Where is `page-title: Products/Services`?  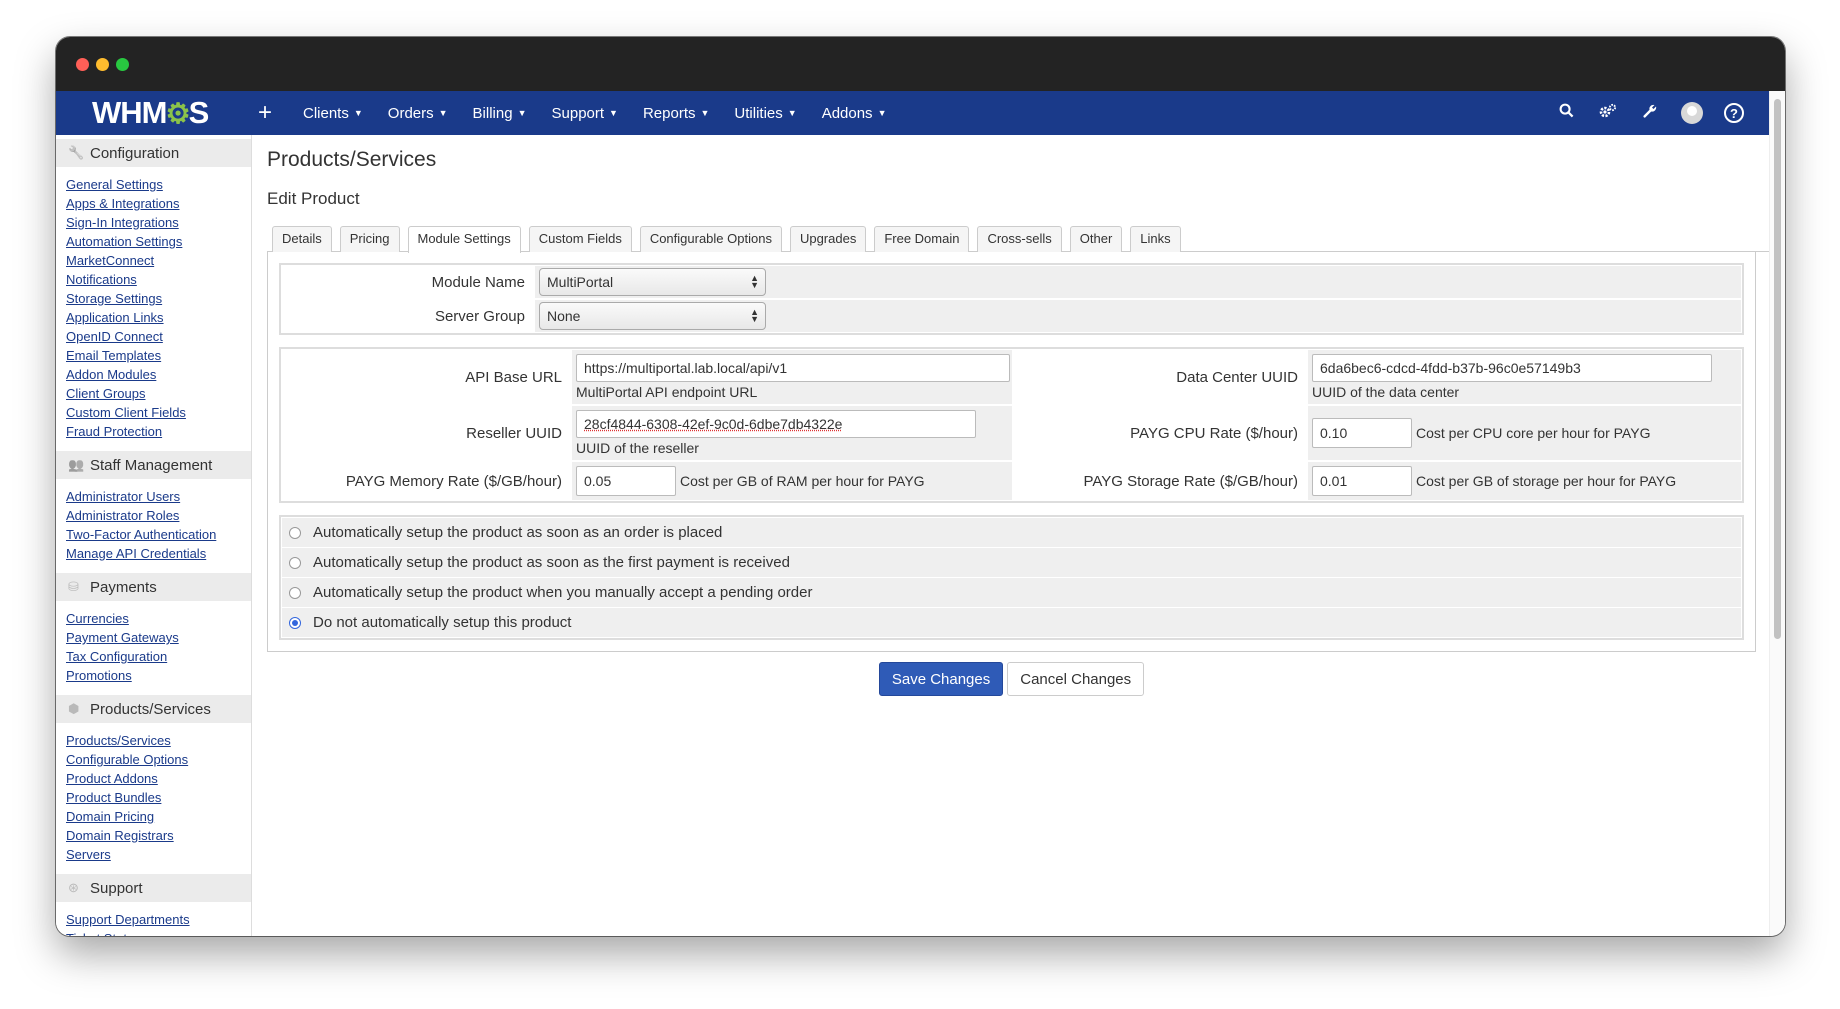 page-title: Products/Services is located at coordinates (352, 159).